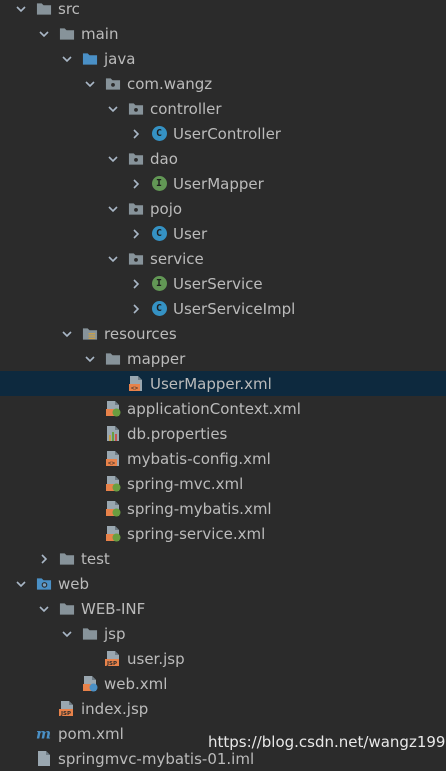  What do you see at coordinates (223, 258) in the screenshot?
I see `tree-row-service: service` at bounding box center [223, 258].